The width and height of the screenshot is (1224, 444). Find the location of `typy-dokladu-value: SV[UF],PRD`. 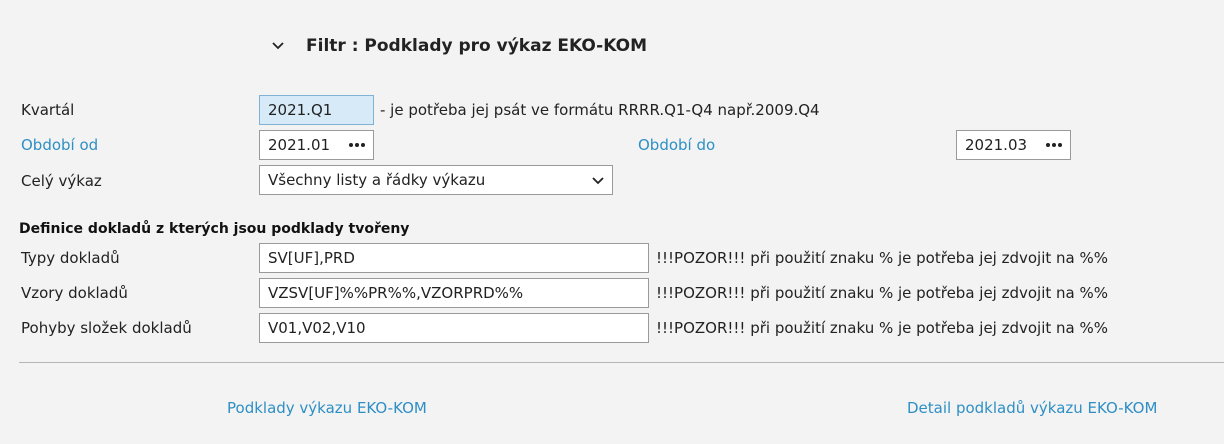

typy-dokladu-value: SV[UF],PRD is located at coordinates (311, 258).